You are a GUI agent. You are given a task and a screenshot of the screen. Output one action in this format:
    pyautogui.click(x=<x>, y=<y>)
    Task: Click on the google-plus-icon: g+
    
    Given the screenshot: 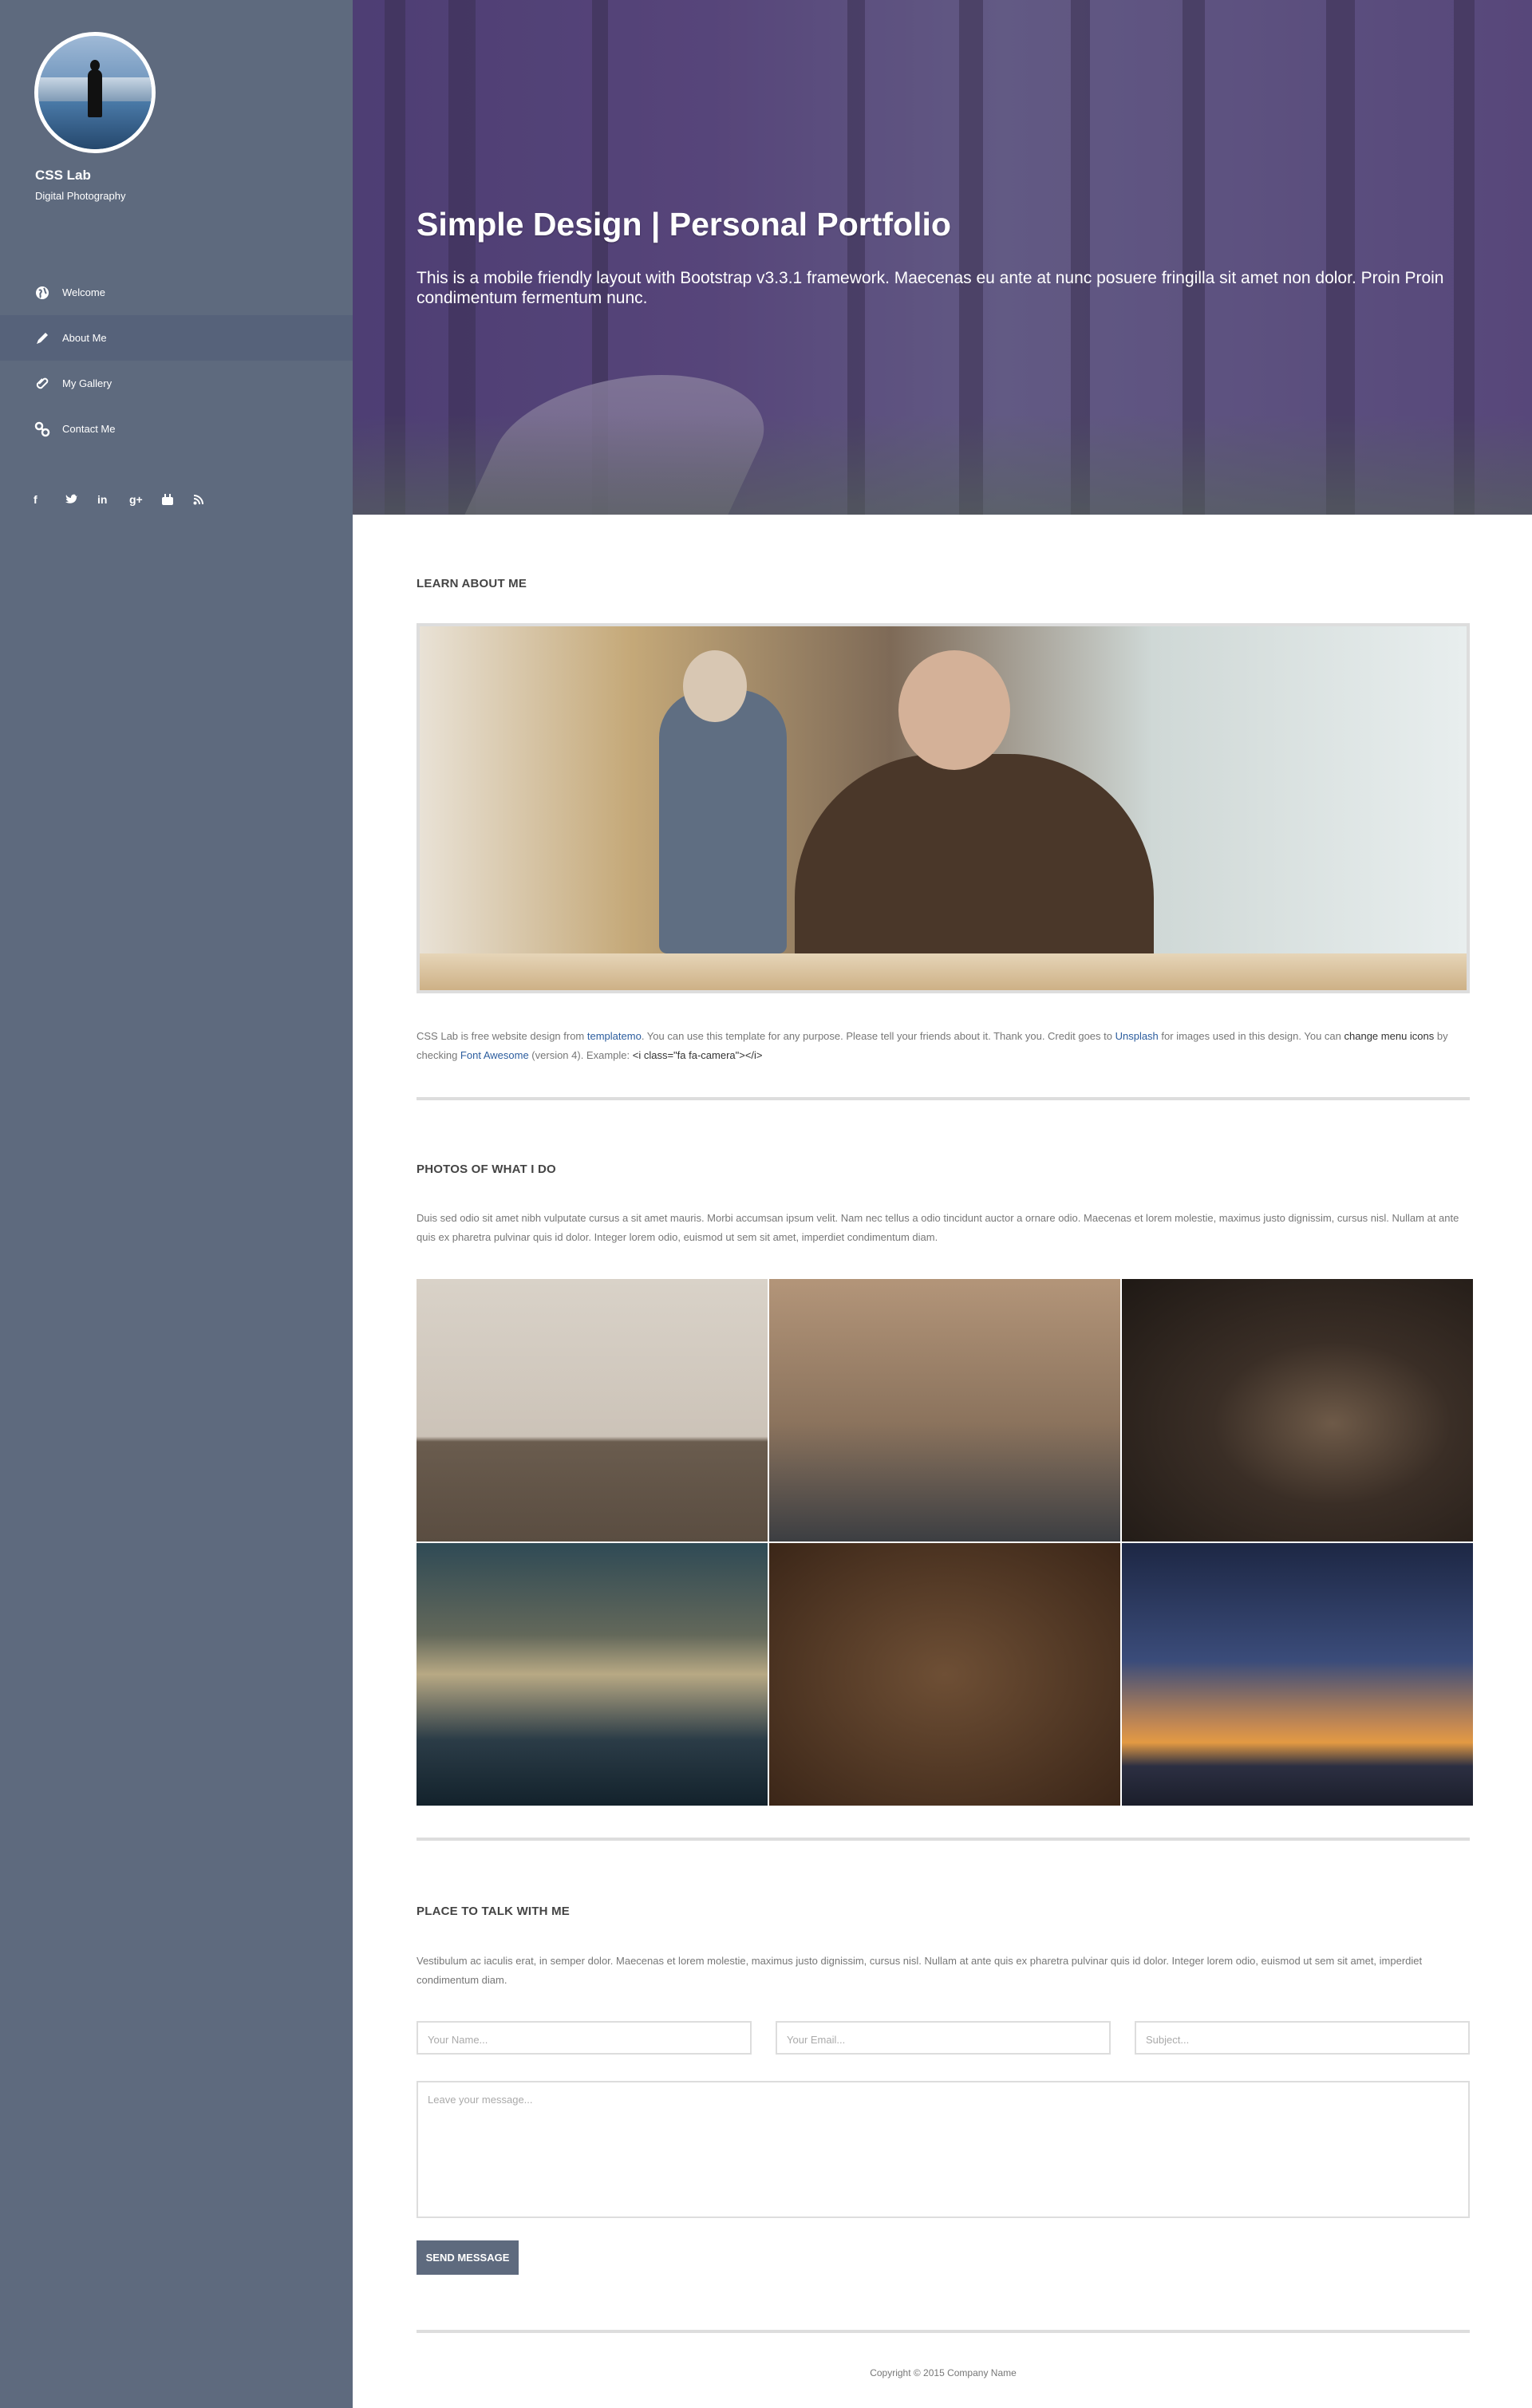 What is the action you would take?
    pyautogui.click(x=145, y=499)
    